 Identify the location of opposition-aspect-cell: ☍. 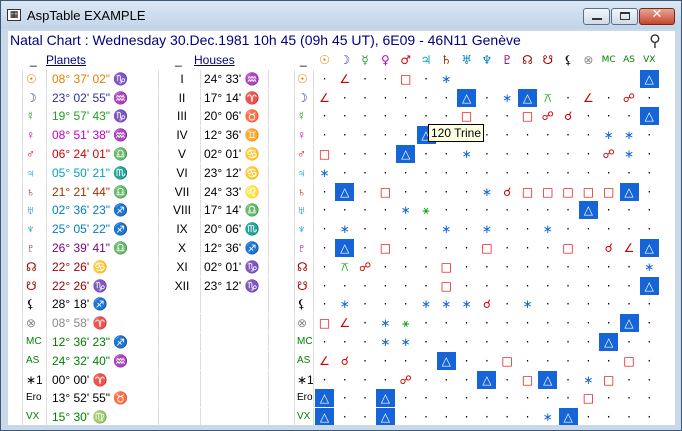
(608, 154).